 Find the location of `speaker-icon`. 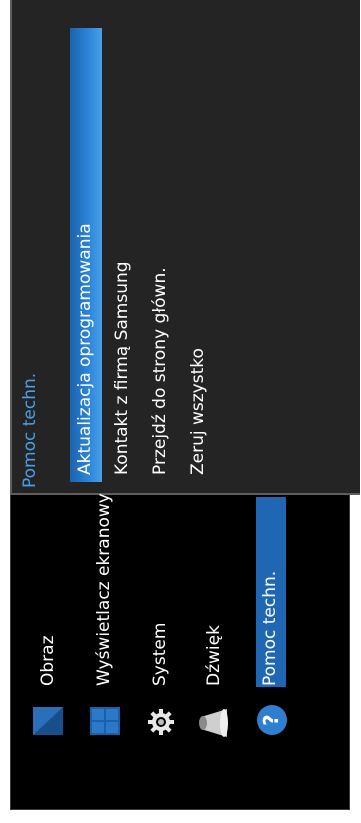

speaker-icon is located at coordinates (213, 723).